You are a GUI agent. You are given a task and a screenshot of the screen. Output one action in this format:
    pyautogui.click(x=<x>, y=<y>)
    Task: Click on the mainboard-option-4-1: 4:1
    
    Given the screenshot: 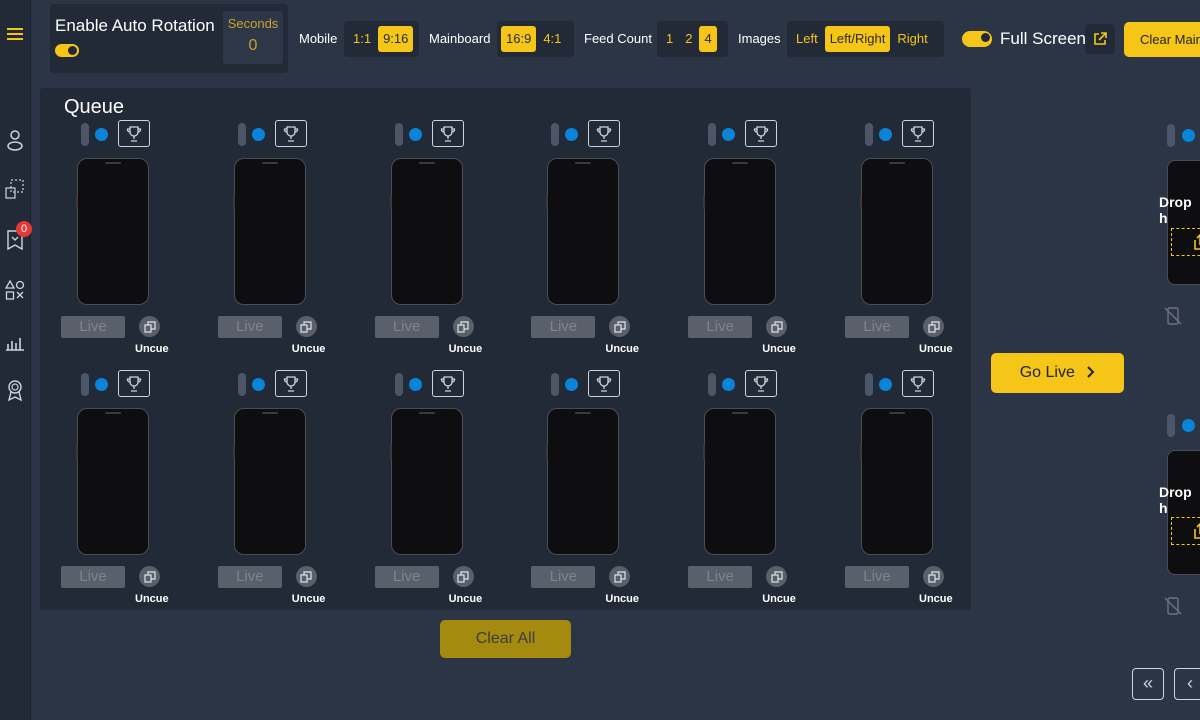 What is the action you would take?
    pyautogui.click(x=552, y=39)
    